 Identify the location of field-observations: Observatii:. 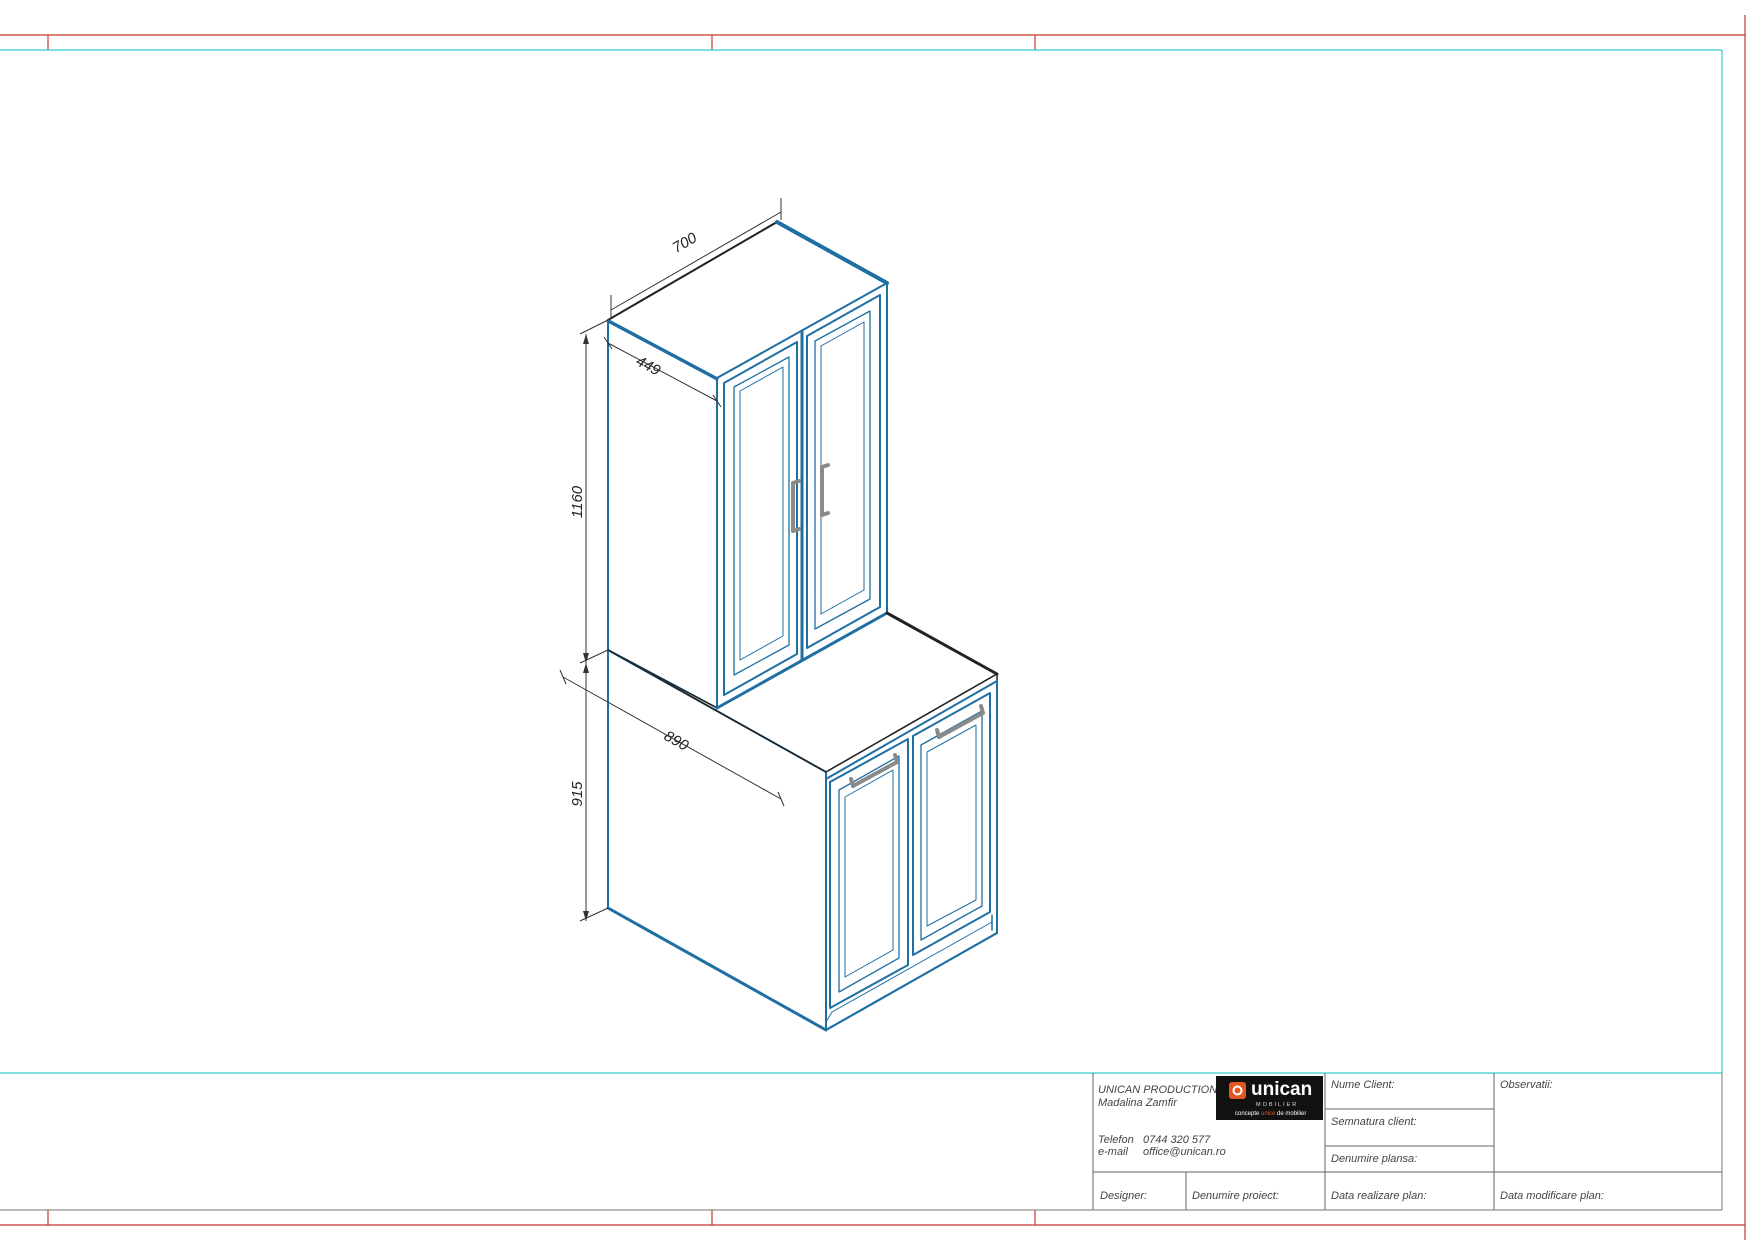
(1526, 1085).